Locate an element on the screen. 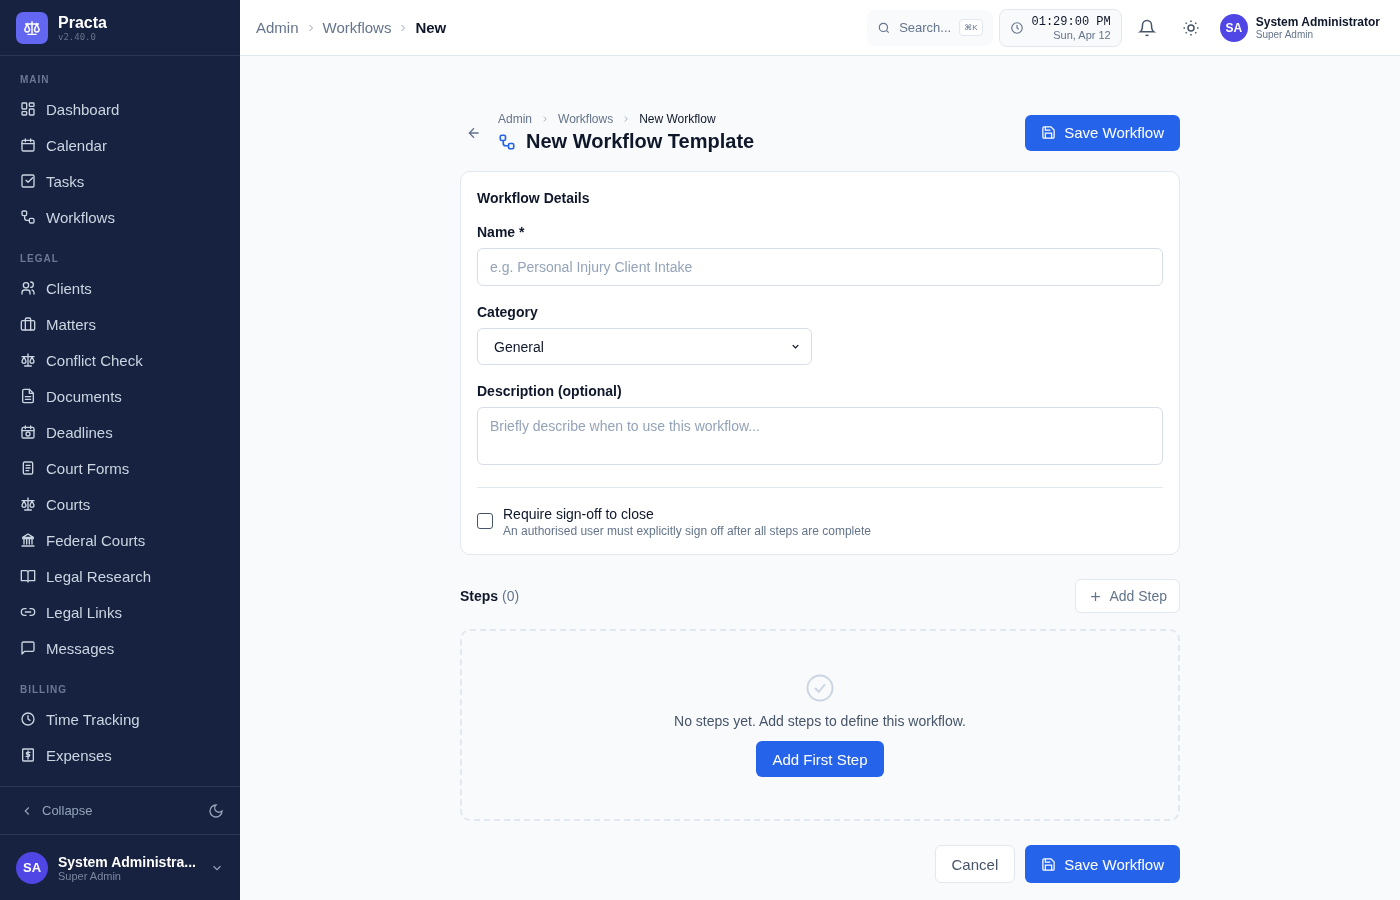 This screenshot has height=900, width=1400. sidebar-item: Deadlines is located at coordinates (120, 432).